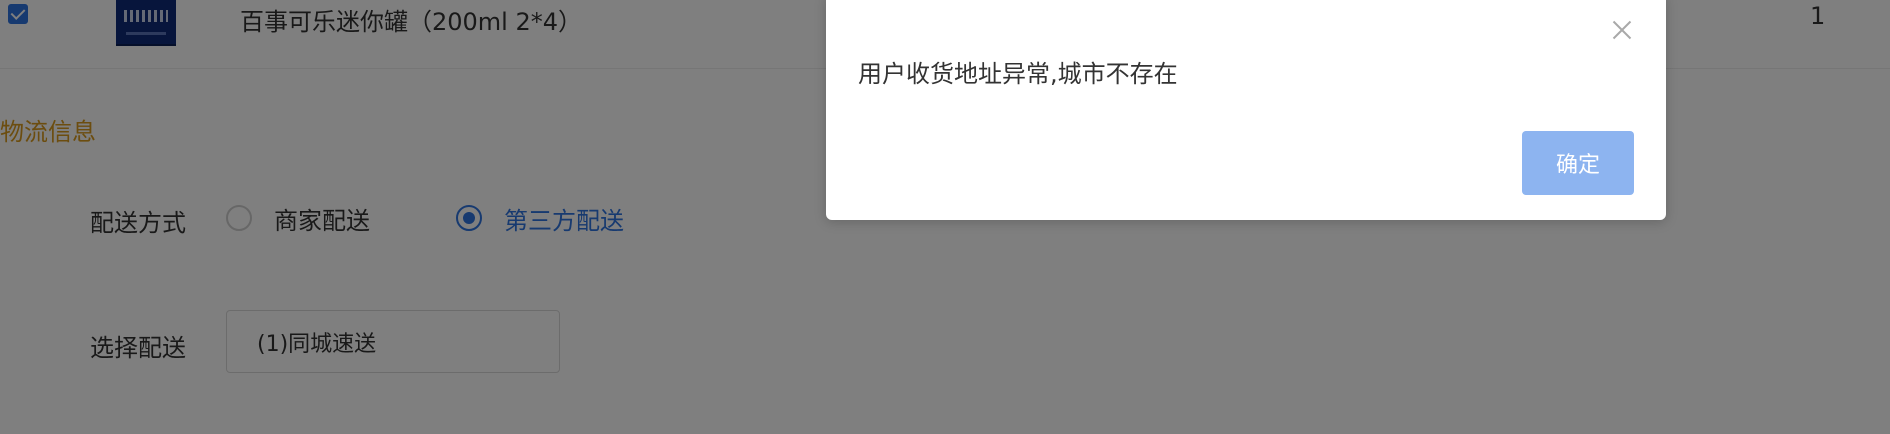  I want to click on close-icon, so click(1622, 30).